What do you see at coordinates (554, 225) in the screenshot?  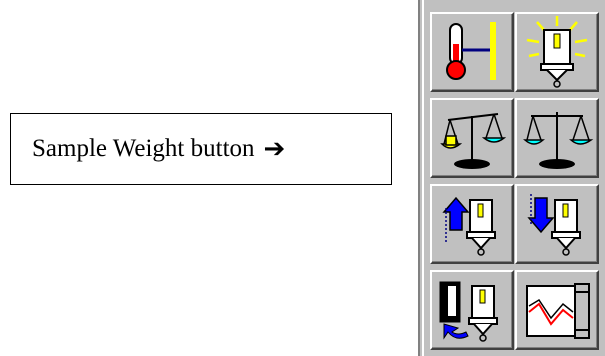 I see `lower-sample-icon` at bounding box center [554, 225].